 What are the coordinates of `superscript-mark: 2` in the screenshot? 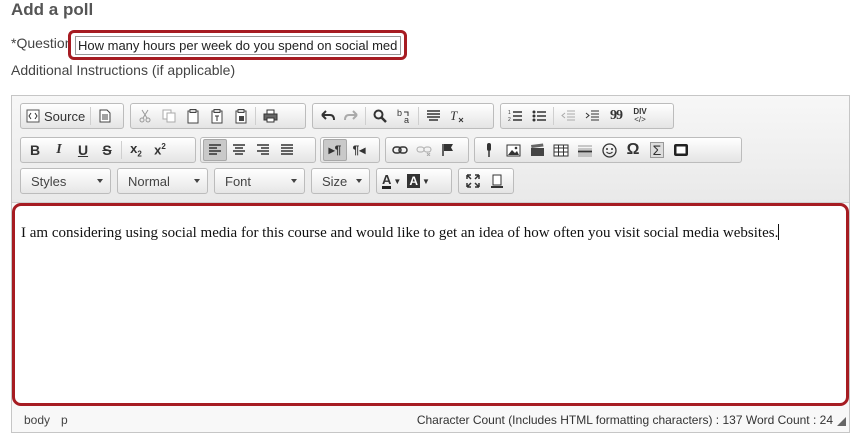 It's located at (163, 147).